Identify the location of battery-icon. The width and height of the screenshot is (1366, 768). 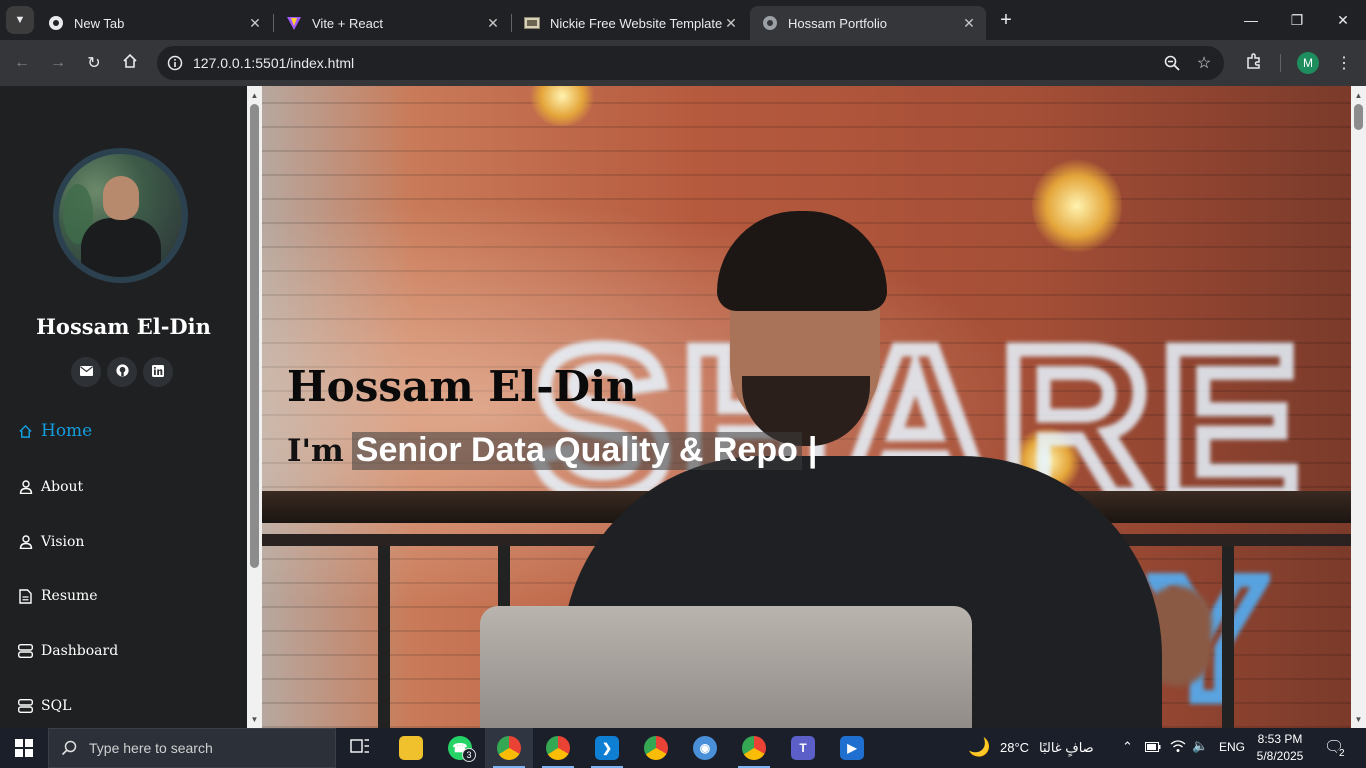
(1153, 747).